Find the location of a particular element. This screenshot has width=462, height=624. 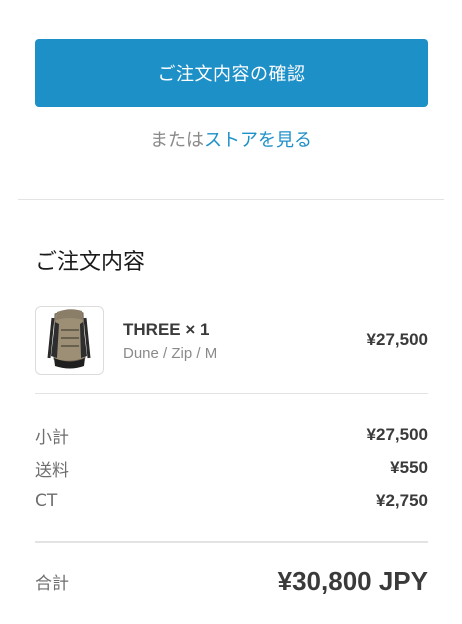

product-thumbnail is located at coordinates (69, 340).